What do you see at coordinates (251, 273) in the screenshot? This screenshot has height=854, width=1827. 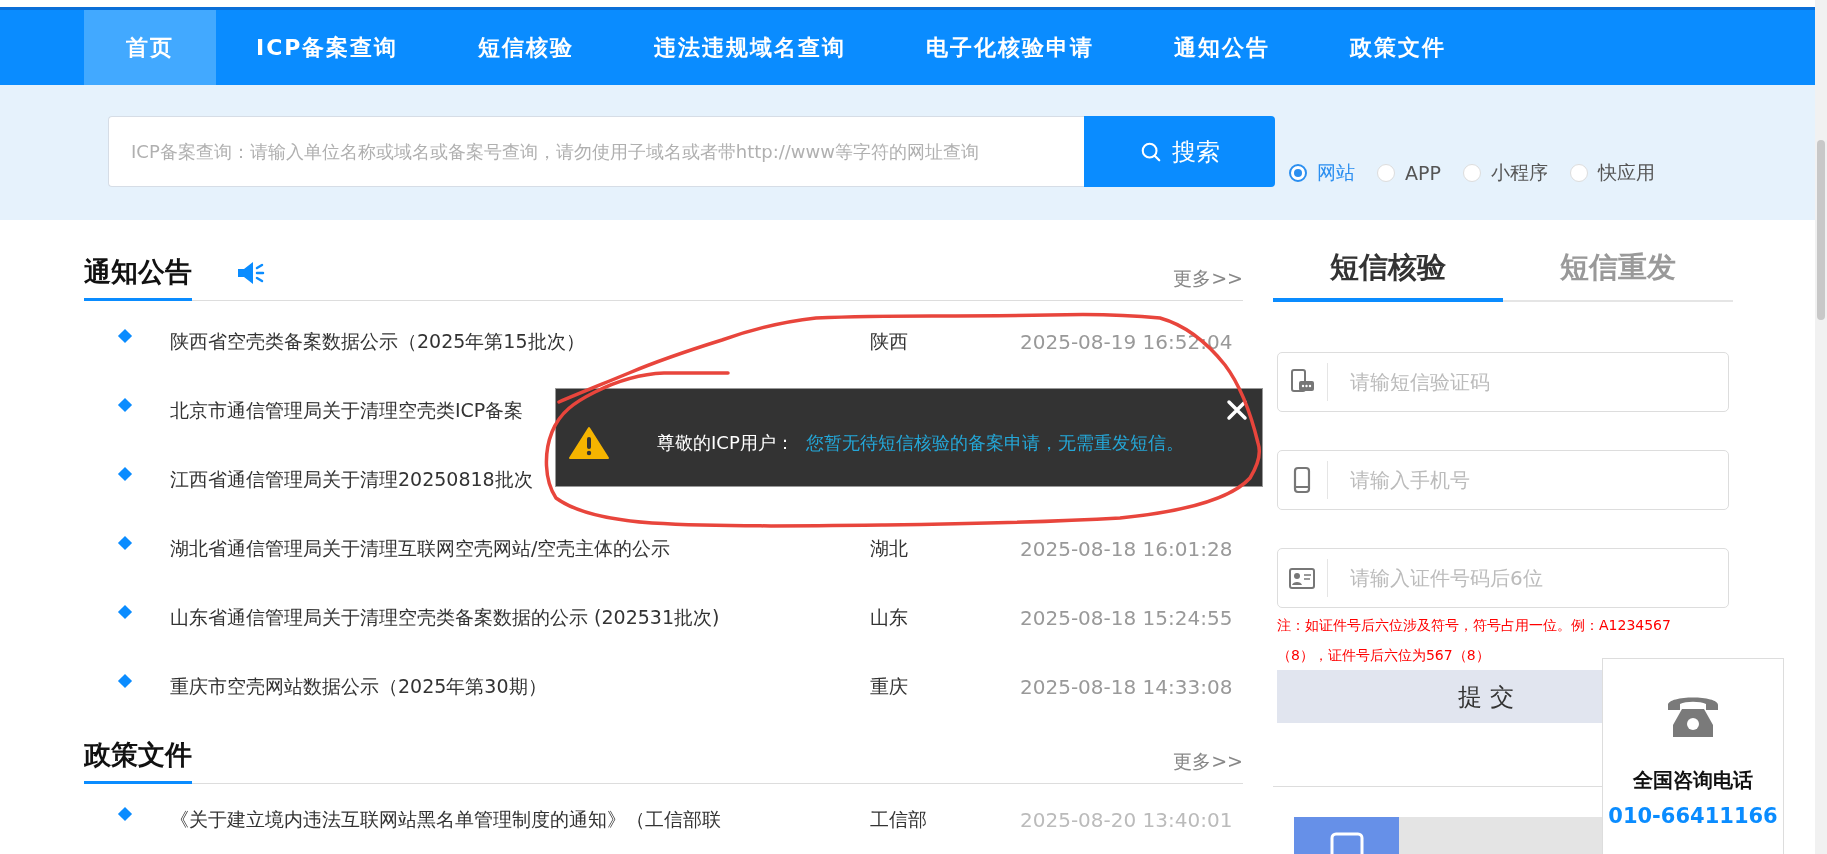 I see `speaker-icon` at bounding box center [251, 273].